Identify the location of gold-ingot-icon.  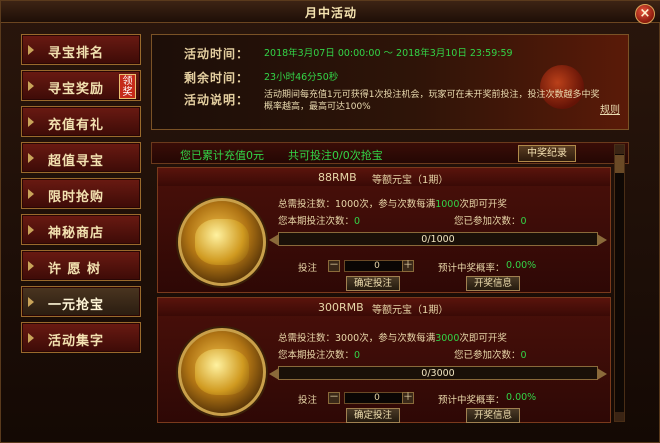
(222, 242).